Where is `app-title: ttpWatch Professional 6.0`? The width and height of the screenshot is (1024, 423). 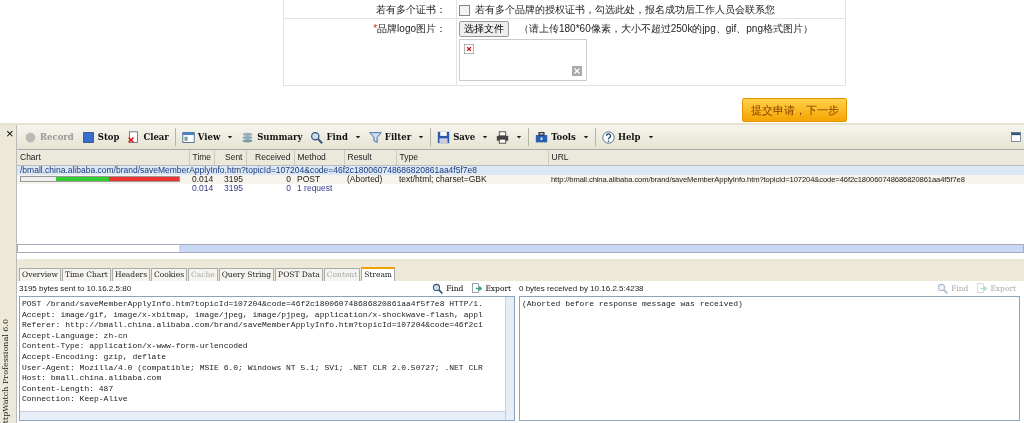
app-title: ttpWatch Professional 6.0 is located at coordinates (5, 370).